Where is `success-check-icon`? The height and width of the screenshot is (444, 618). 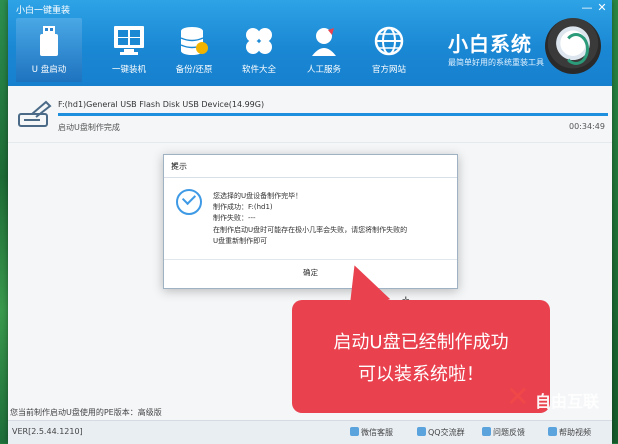
success-check-icon is located at coordinates (189, 202).